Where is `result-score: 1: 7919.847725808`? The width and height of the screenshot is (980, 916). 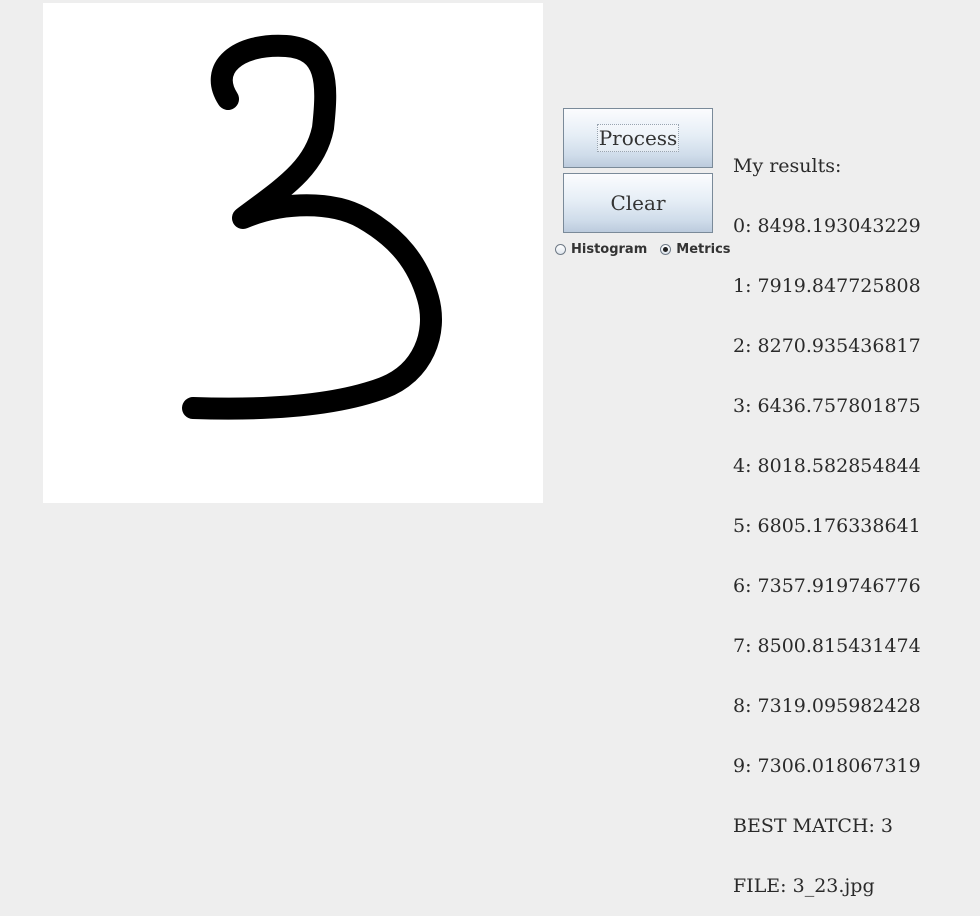
result-score: 1: 7919.847725808 is located at coordinates (827, 286).